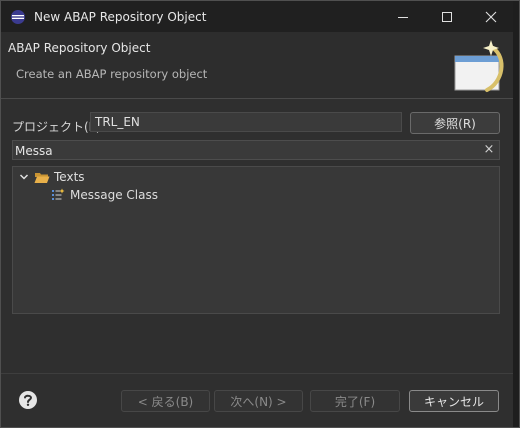  Describe the element at coordinates (258, 401) in the screenshot. I see `next-button: 次へ(N) >` at that location.